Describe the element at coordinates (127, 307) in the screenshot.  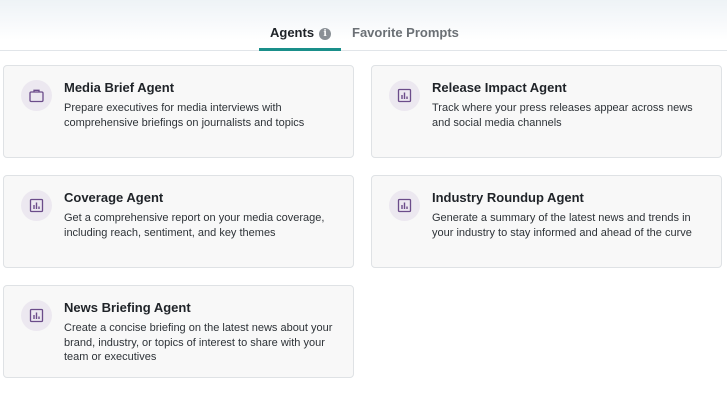
I see `card-title: News Briefing Agent` at that location.